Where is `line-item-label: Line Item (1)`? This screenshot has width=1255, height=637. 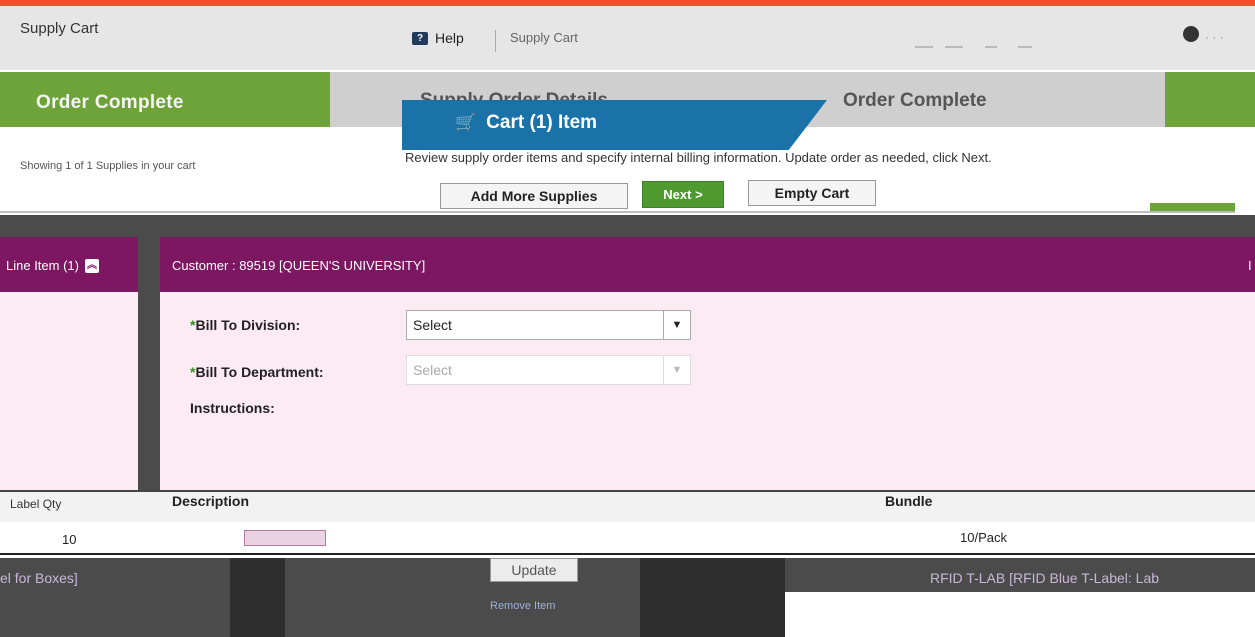 line-item-label: Line Item (1) is located at coordinates (42, 265).